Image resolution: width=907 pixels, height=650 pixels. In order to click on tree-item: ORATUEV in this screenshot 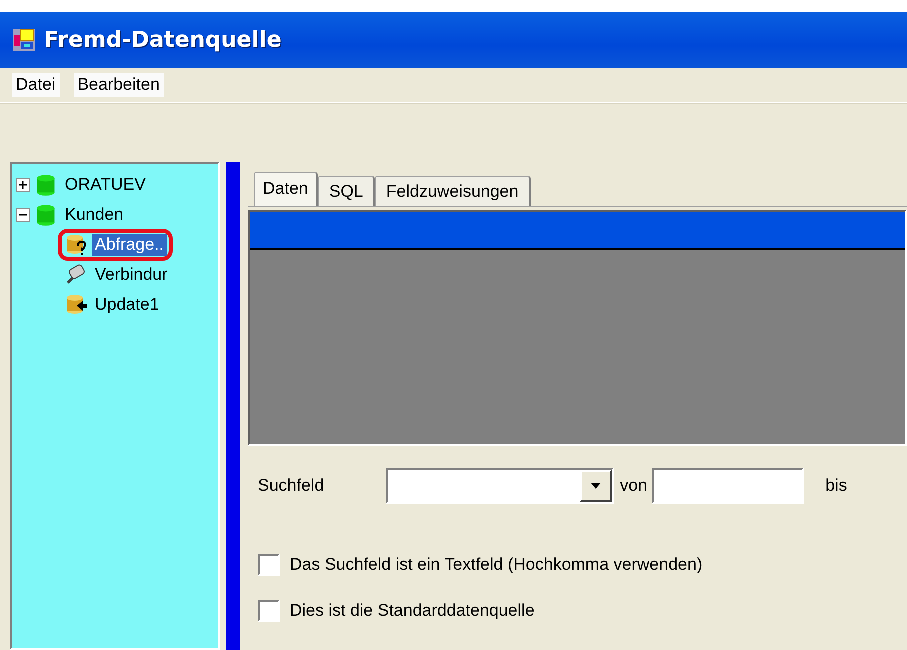, I will do `click(105, 185)`.